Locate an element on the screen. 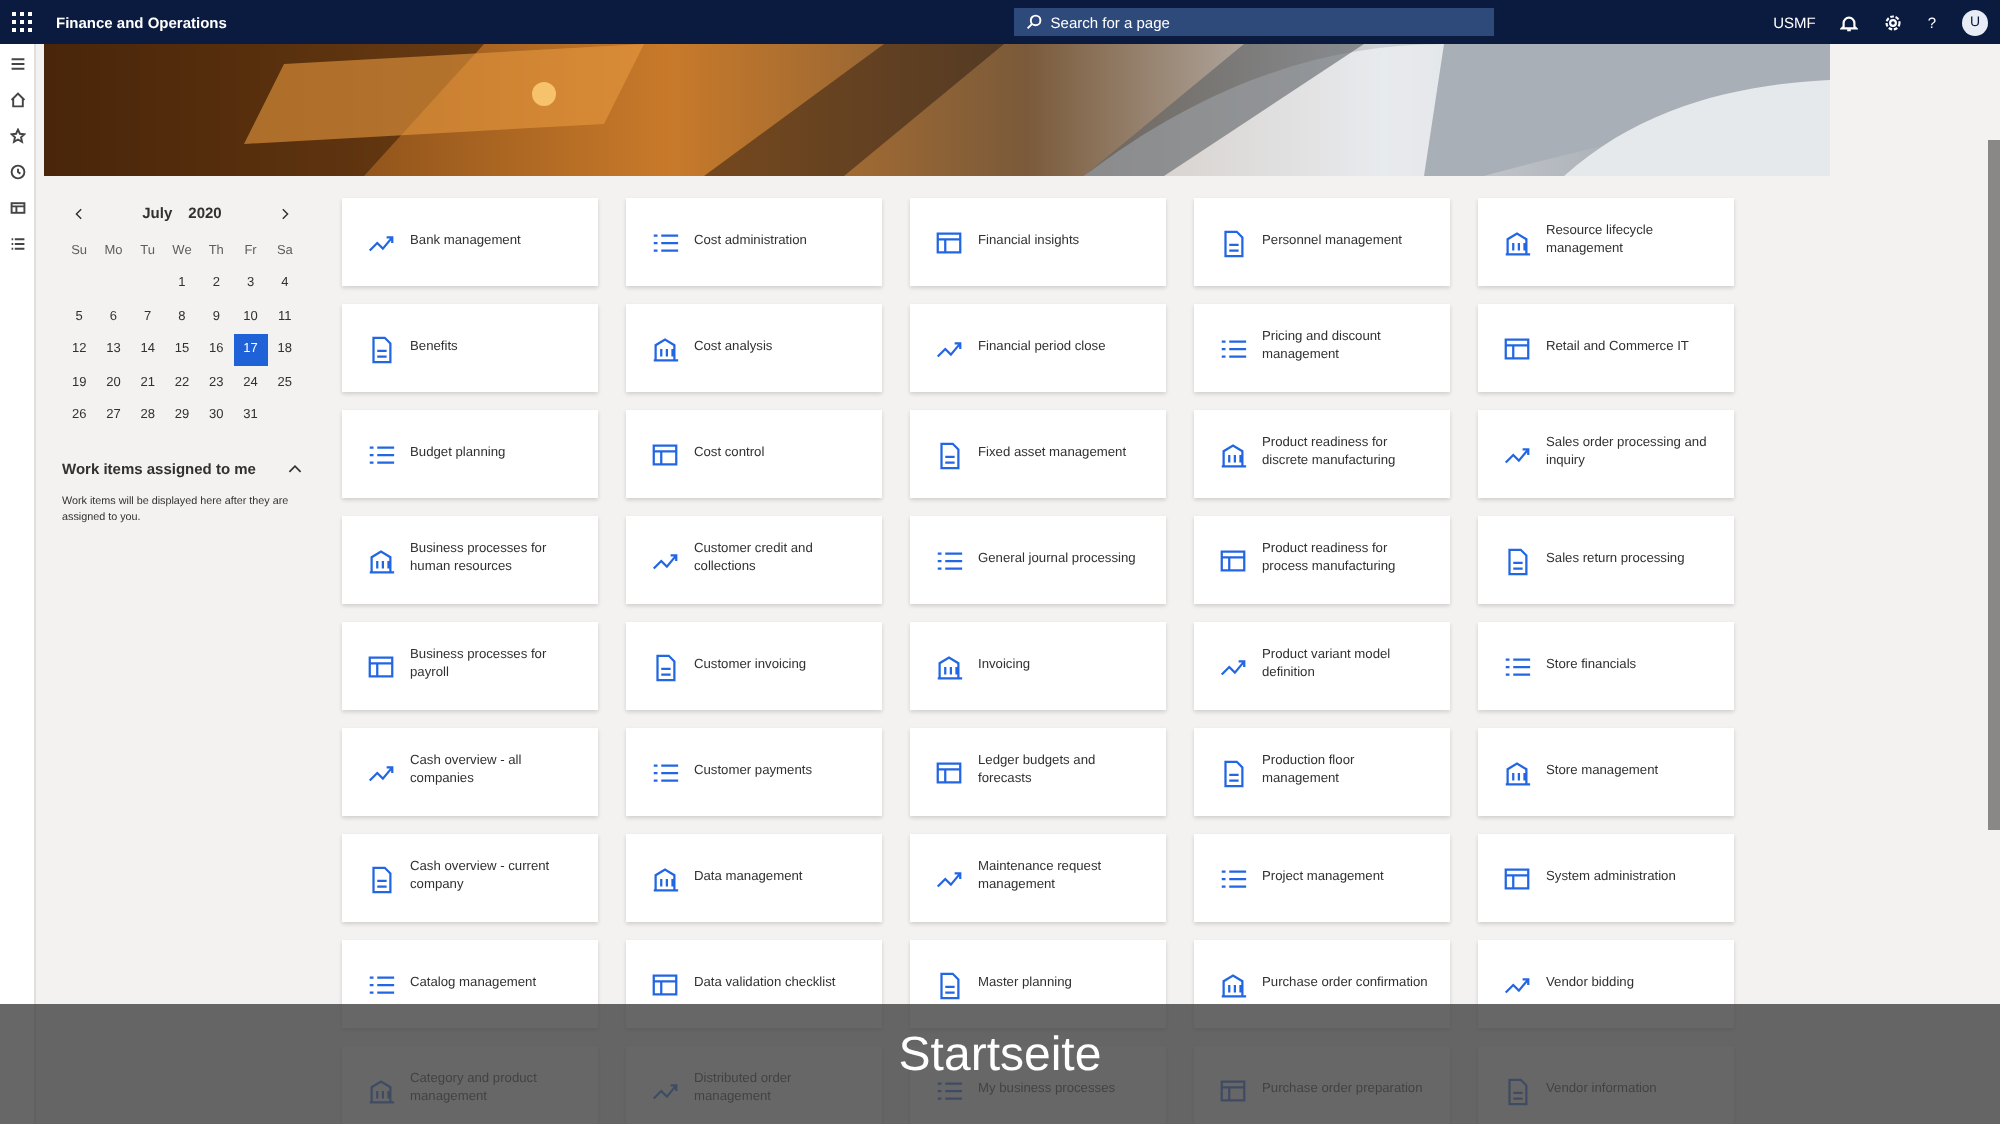 The height and width of the screenshot is (1124, 2000). bell-icon is located at coordinates (1848, 22).